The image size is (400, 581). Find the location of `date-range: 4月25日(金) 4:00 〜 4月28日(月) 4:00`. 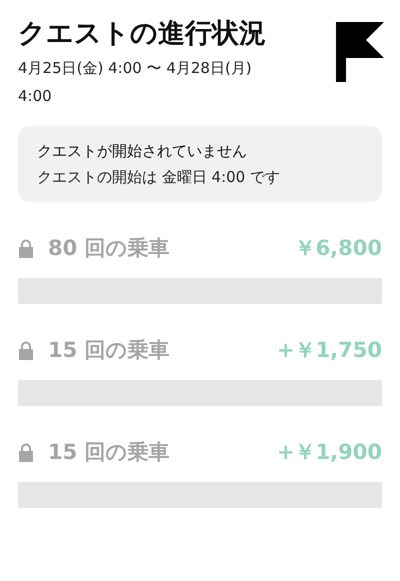

date-range: 4月25日(金) 4:00 〜 4月28日(月) 4:00 is located at coordinates (135, 82).